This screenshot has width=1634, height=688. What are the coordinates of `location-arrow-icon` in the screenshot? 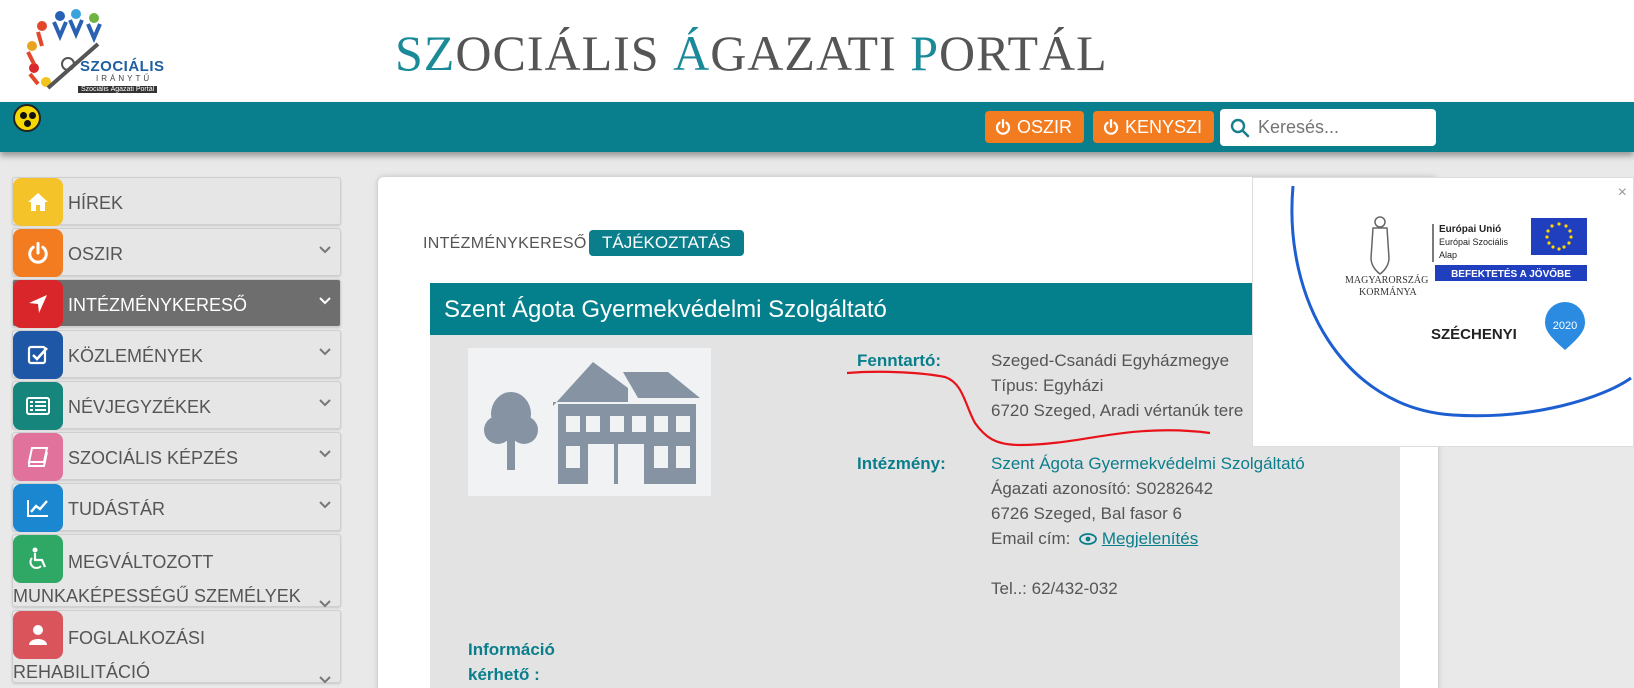 It's located at (38, 304).